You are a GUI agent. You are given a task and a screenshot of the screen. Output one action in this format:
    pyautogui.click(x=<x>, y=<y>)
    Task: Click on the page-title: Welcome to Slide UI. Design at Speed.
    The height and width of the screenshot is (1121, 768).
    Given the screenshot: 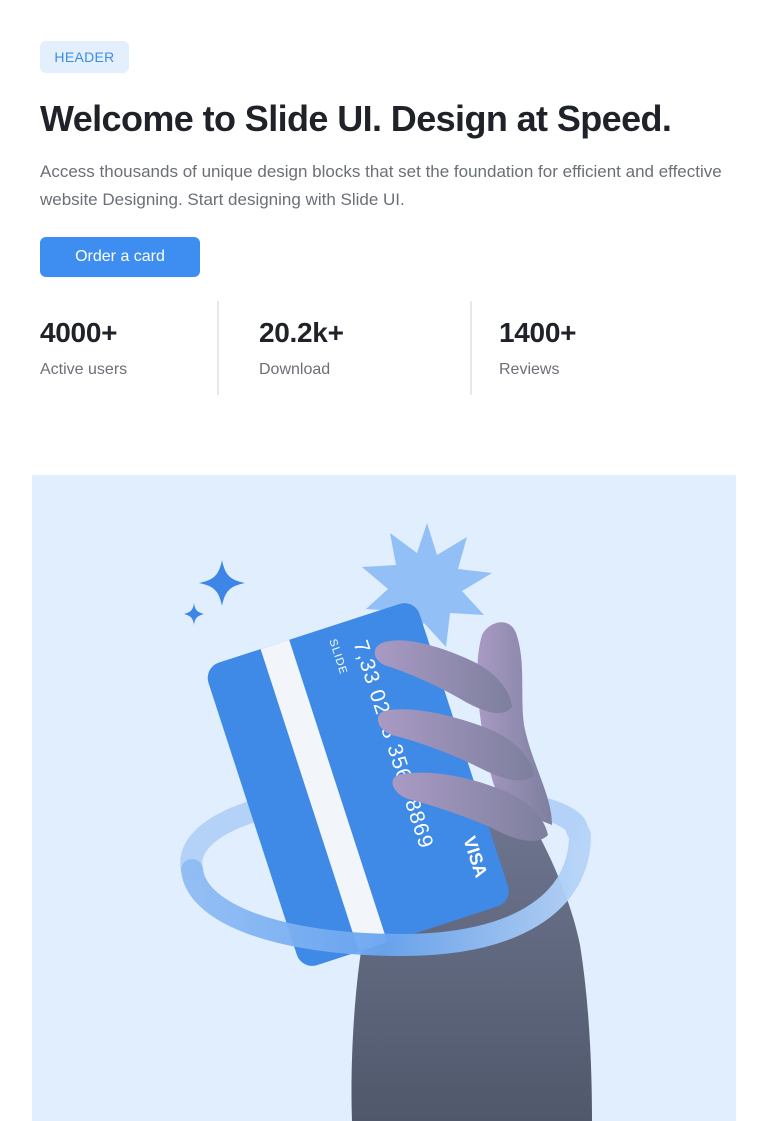 What is the action you would take?
    pyautogui.click(x=356, y=118)
    